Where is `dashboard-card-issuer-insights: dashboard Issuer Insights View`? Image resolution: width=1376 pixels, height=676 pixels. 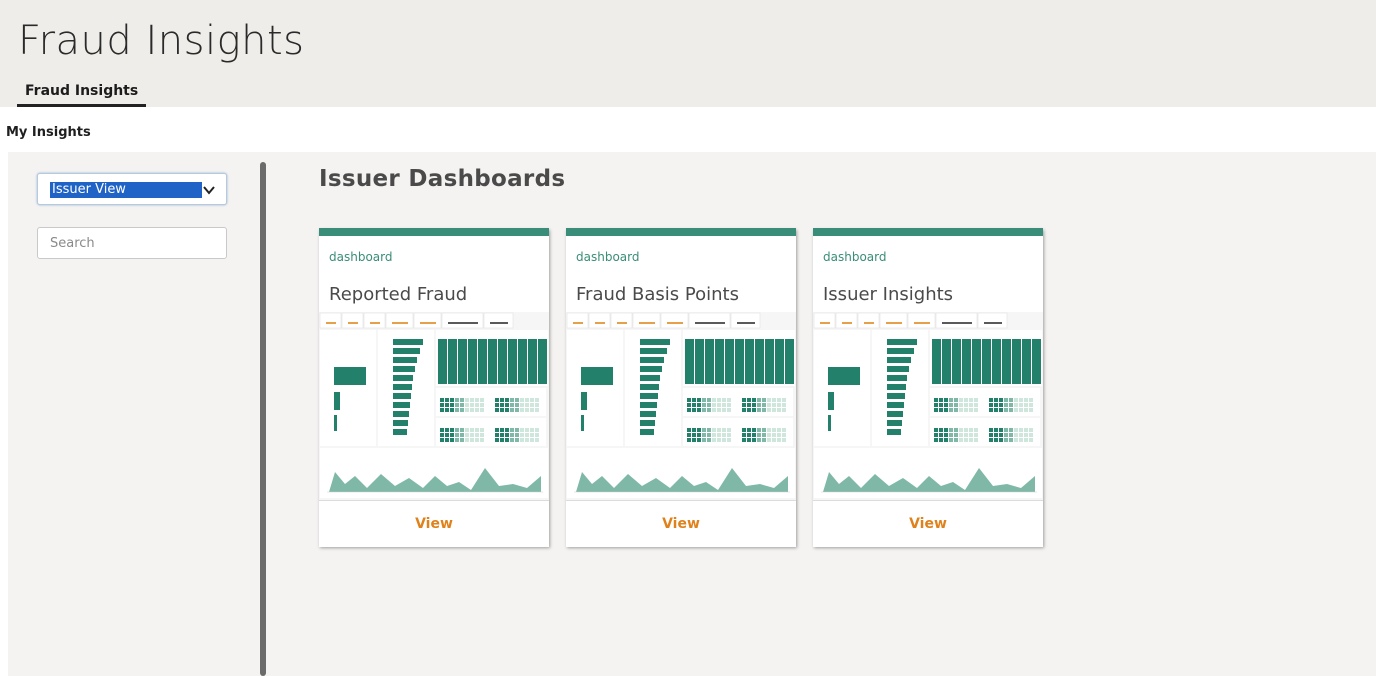
dashboard-card-issuer-insights: dashboard Issuer Insights View is located at coordinates (928, 387).